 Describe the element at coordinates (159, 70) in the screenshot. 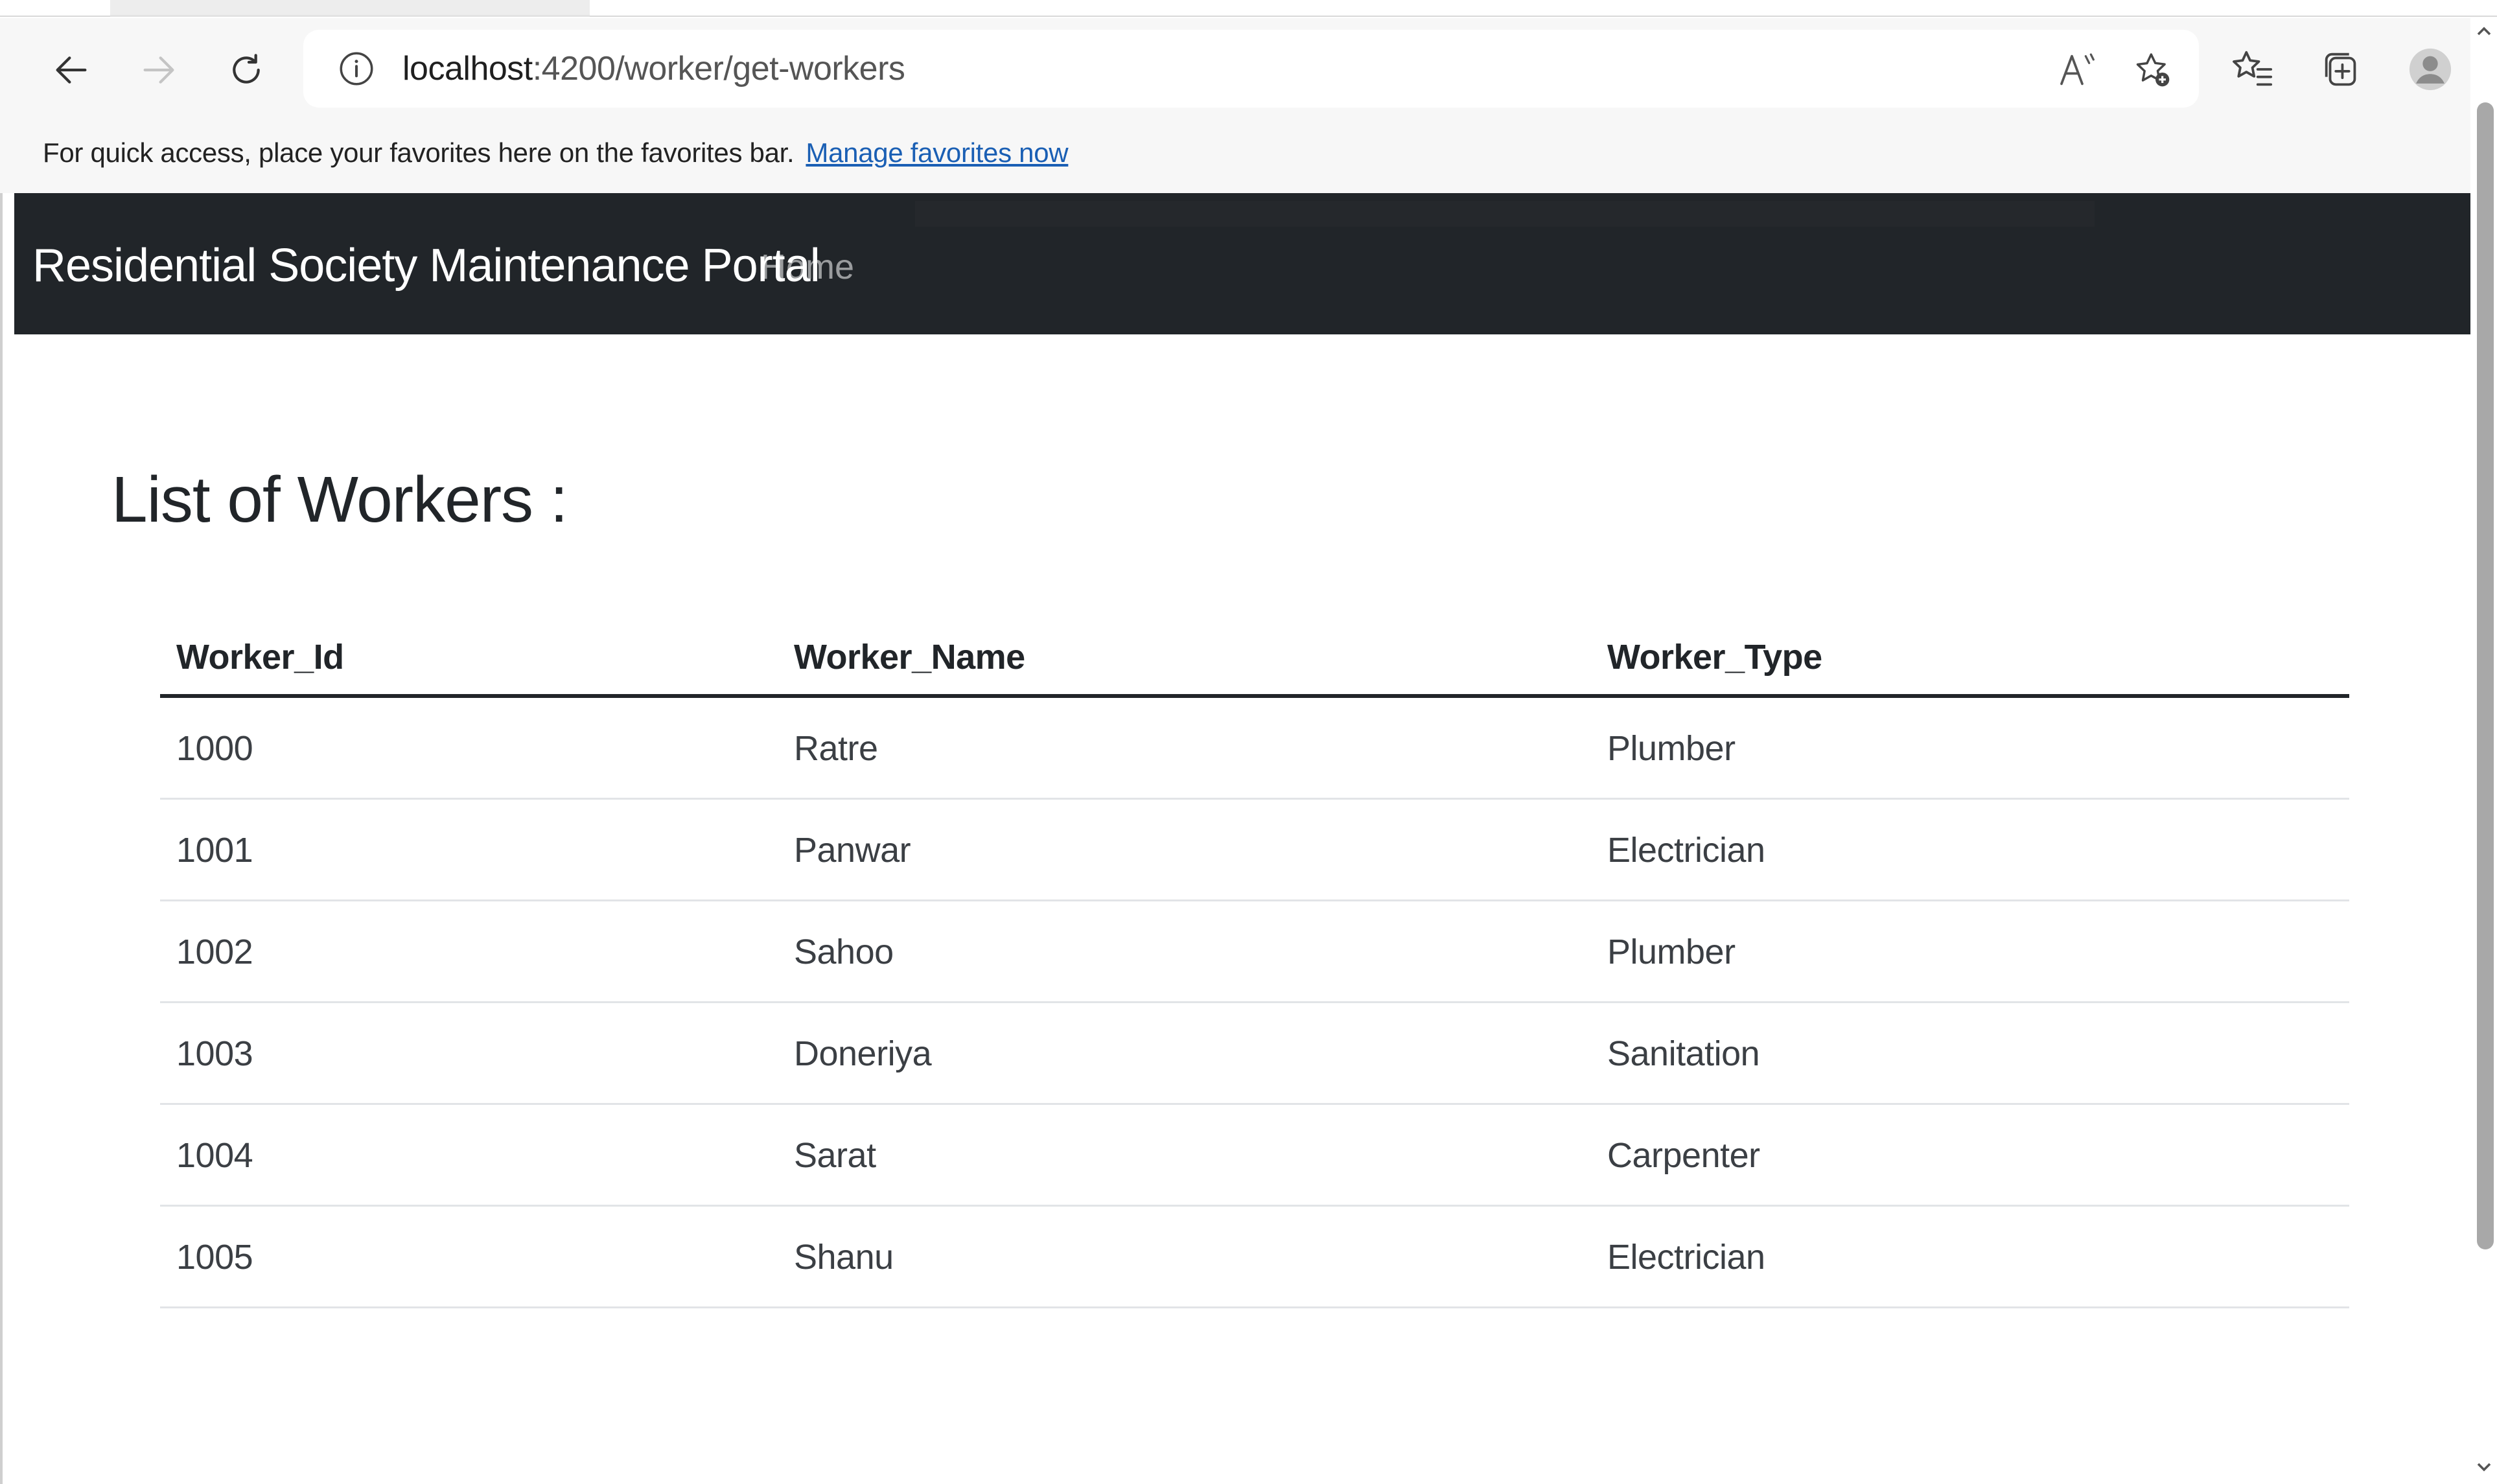

I see `forward-arrow-icon` at that location.